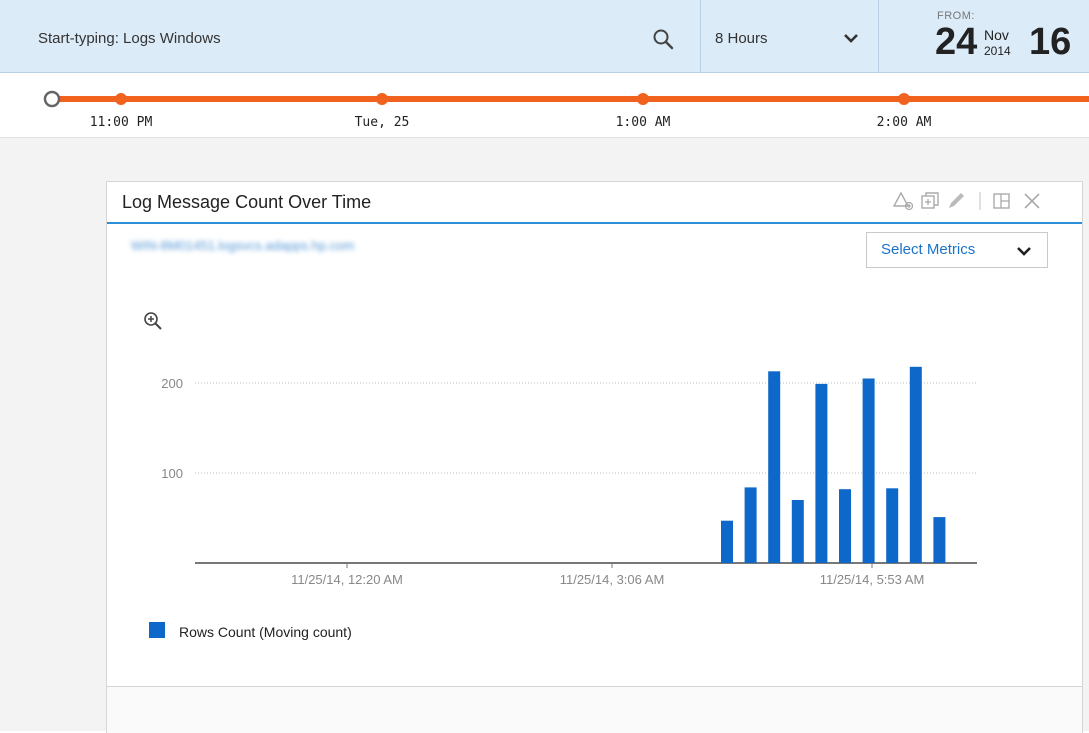 This screenshot has width=1089, height=733. What do you see at coordinates (594, 709) in the screenshot?
I see `widget-footer` at bounding box center [594, 709].